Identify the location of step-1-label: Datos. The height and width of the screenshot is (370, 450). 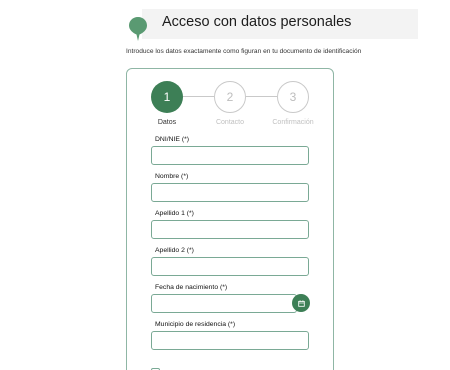
(167, 122).